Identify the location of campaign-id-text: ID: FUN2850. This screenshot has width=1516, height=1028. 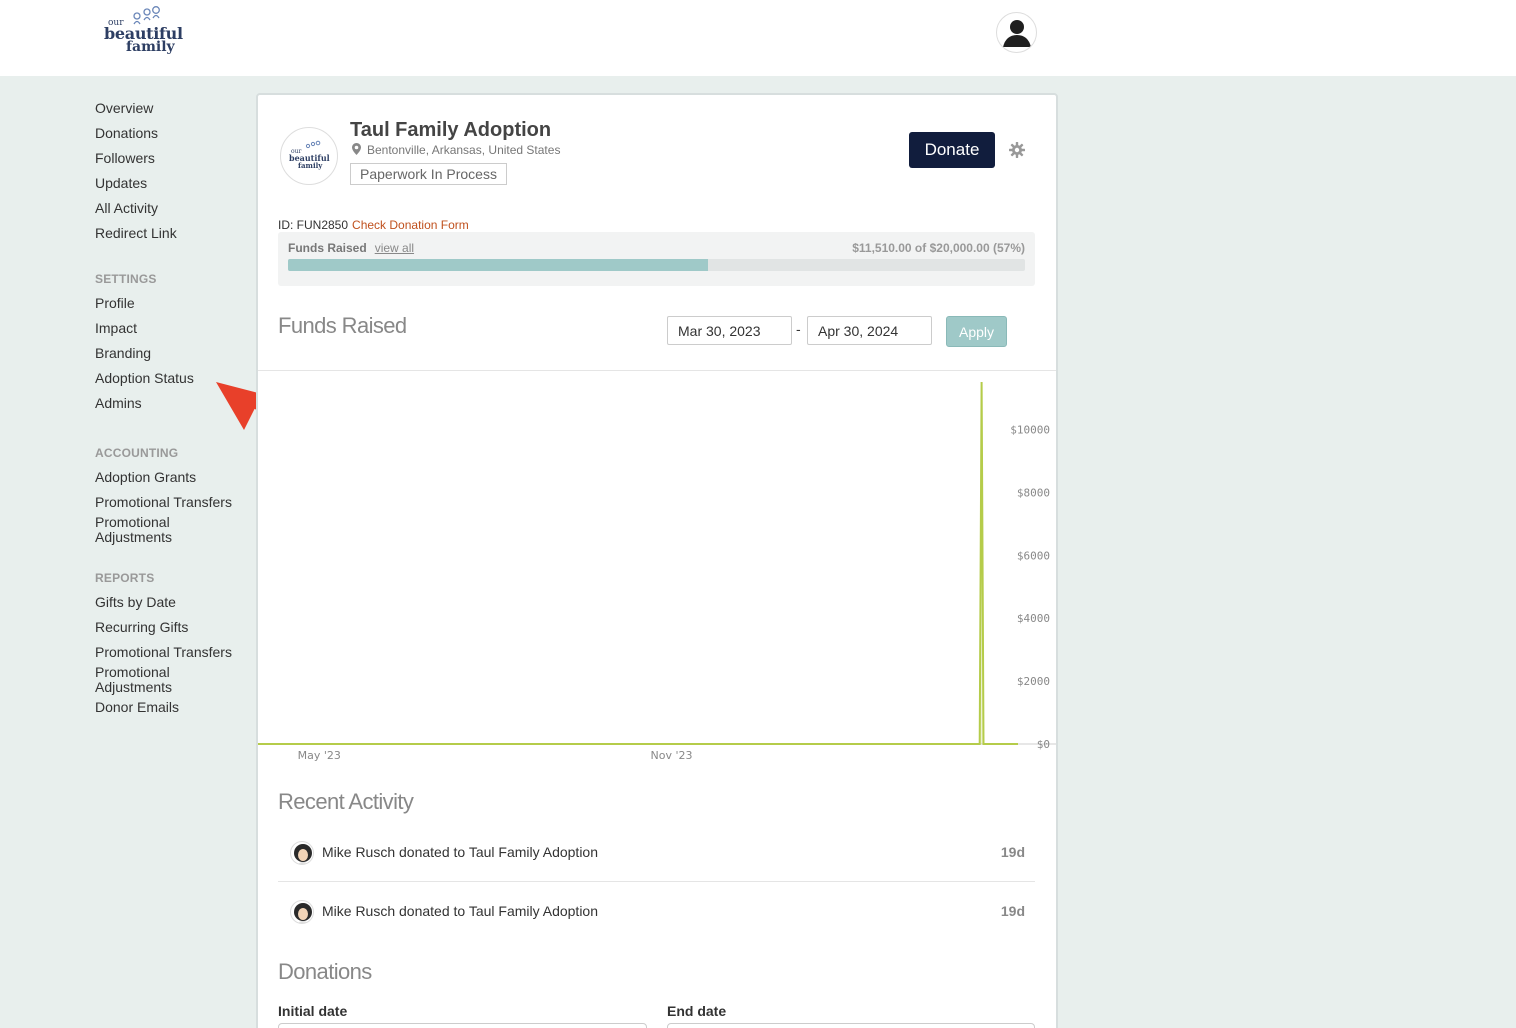
(313, 225).